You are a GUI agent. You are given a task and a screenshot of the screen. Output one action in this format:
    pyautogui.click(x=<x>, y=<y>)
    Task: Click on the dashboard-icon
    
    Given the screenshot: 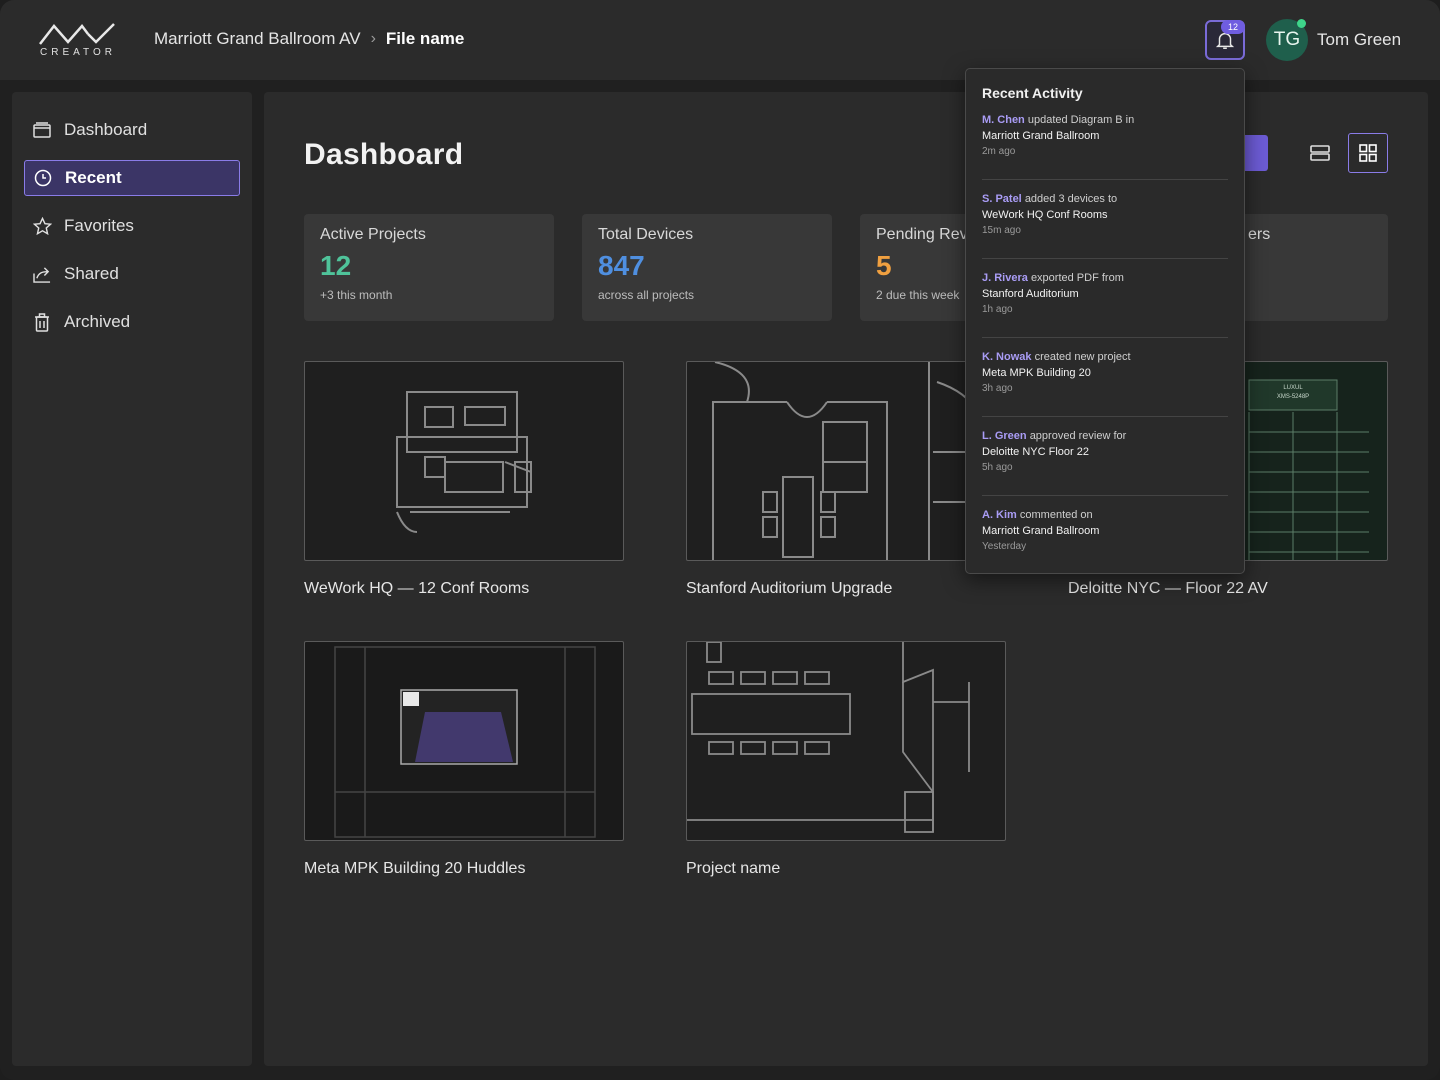 What is the action you would take?
    pyautogui.click(x=42, y=130)
    